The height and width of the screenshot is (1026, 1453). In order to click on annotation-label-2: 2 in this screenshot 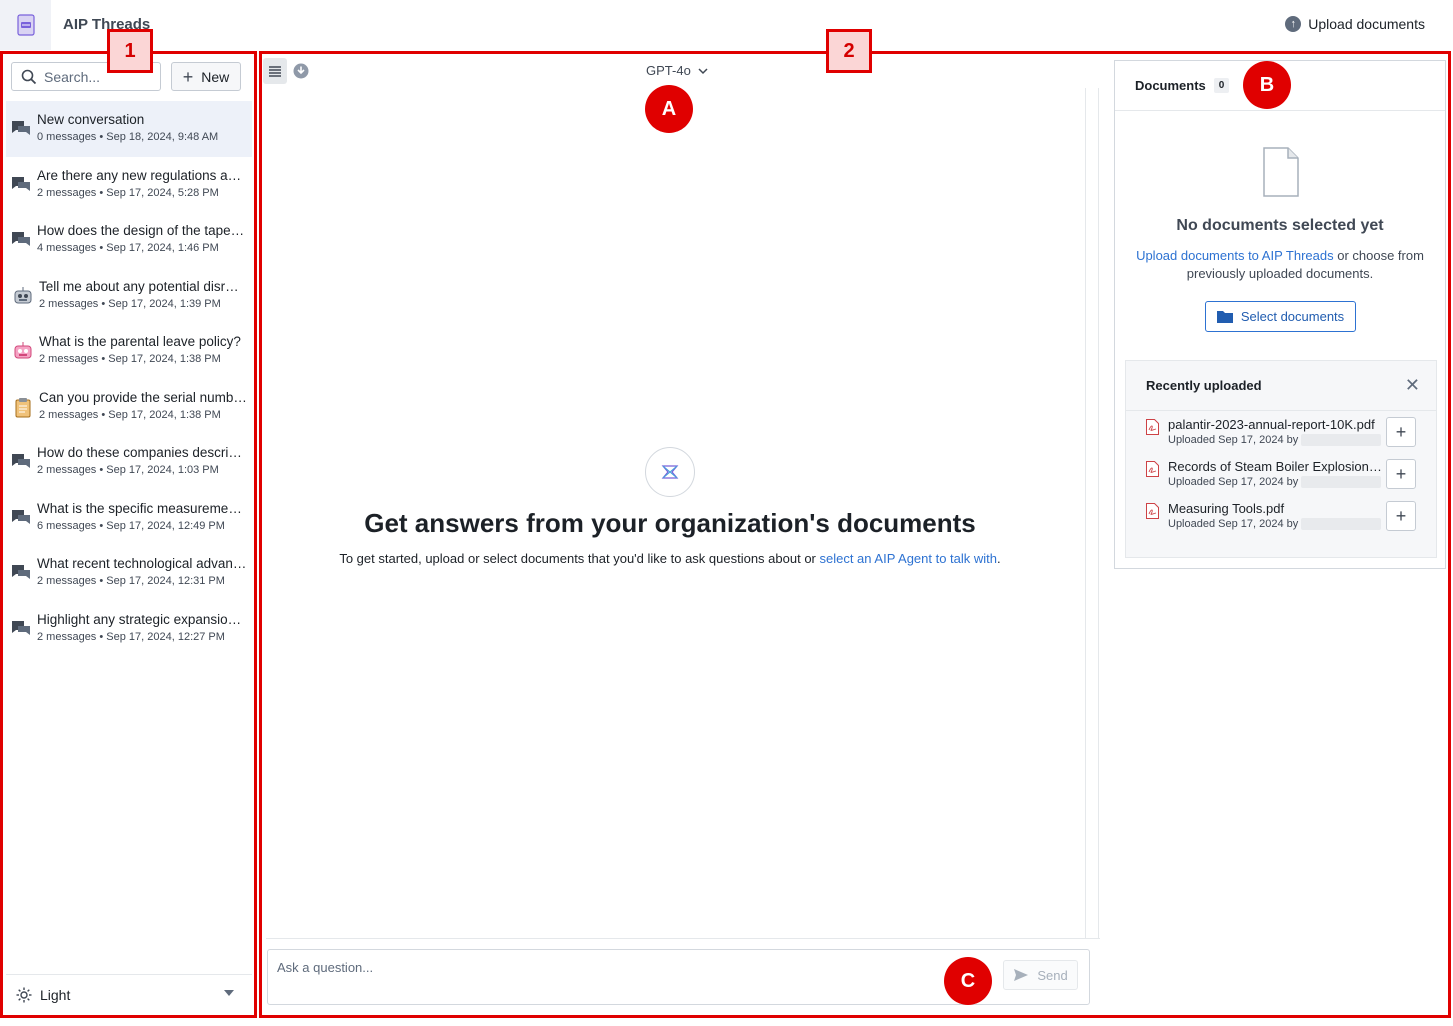, I will do `click(849, 51)`.